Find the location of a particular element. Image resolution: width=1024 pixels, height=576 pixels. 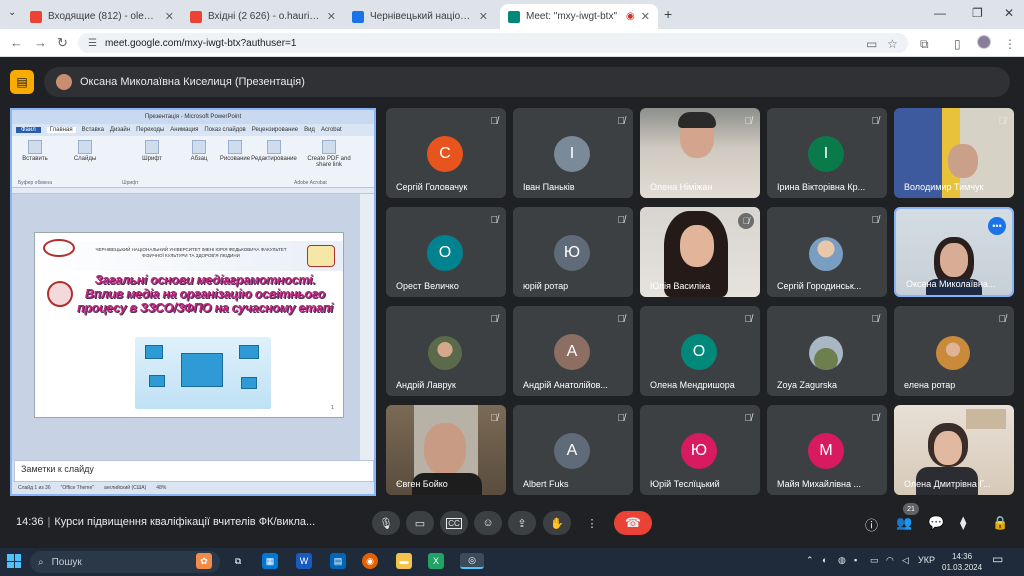

participant-tile: О 🎙̸ Орест Величко is located at coordinates (446, 252).